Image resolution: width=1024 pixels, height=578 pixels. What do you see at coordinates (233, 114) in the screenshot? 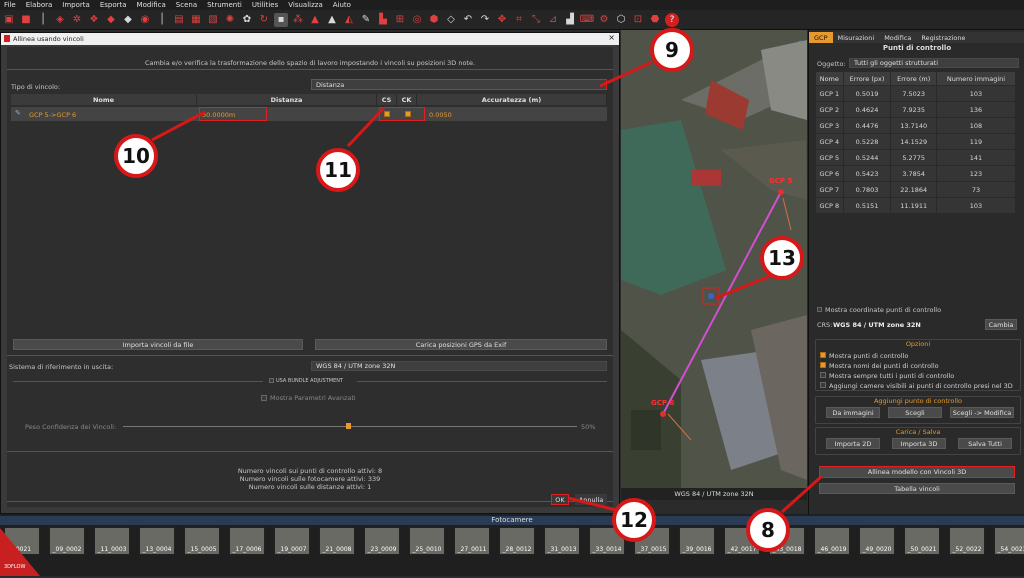
I see `distance-cell: 30.0000m` at bounding box center [233, 114].